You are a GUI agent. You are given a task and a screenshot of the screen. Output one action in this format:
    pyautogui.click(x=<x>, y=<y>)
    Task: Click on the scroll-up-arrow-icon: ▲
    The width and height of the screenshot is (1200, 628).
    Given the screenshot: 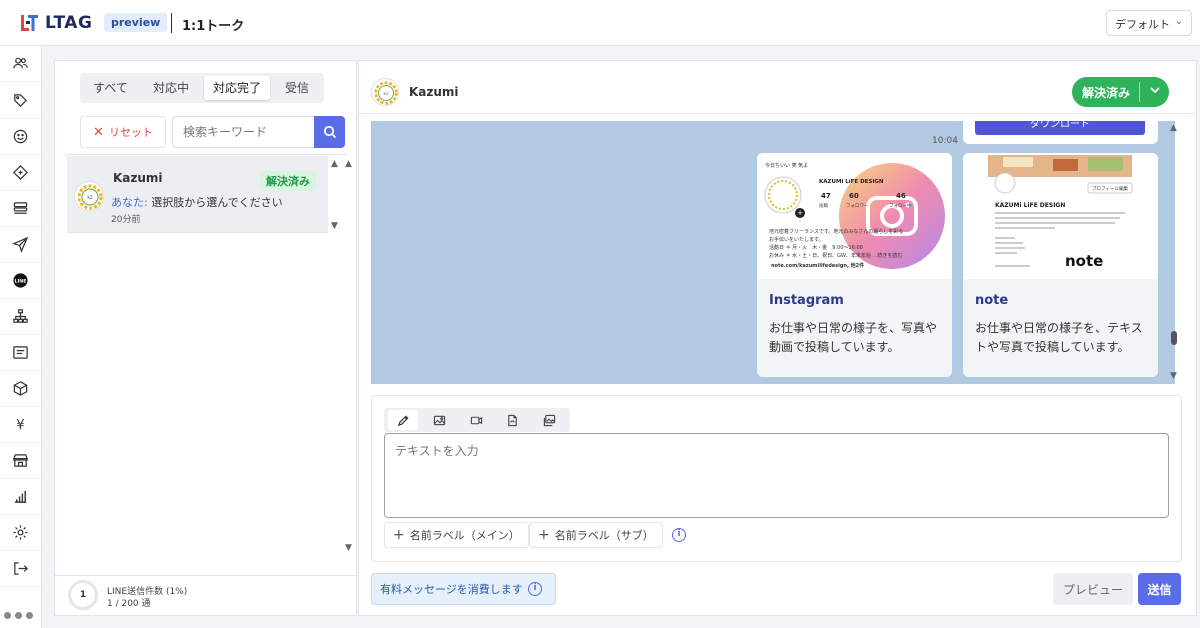 What is the action you would take?
    pyautogui.click(x=334, y=164)
    